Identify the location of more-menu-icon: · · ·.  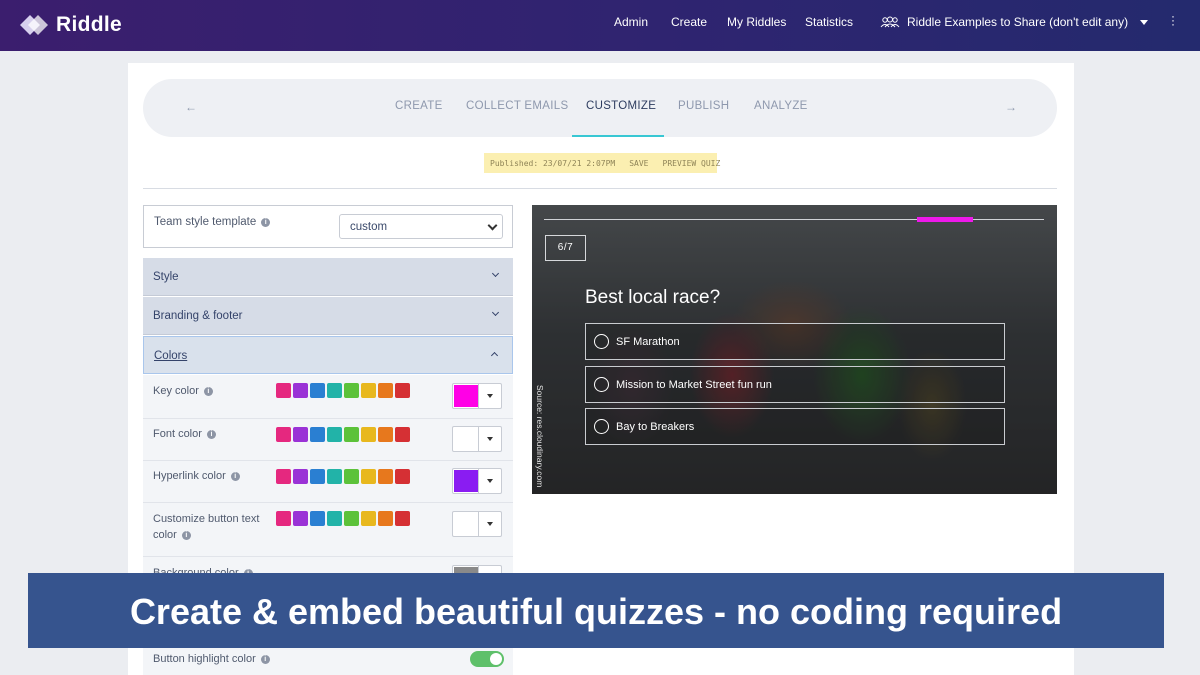
(1173, 20).